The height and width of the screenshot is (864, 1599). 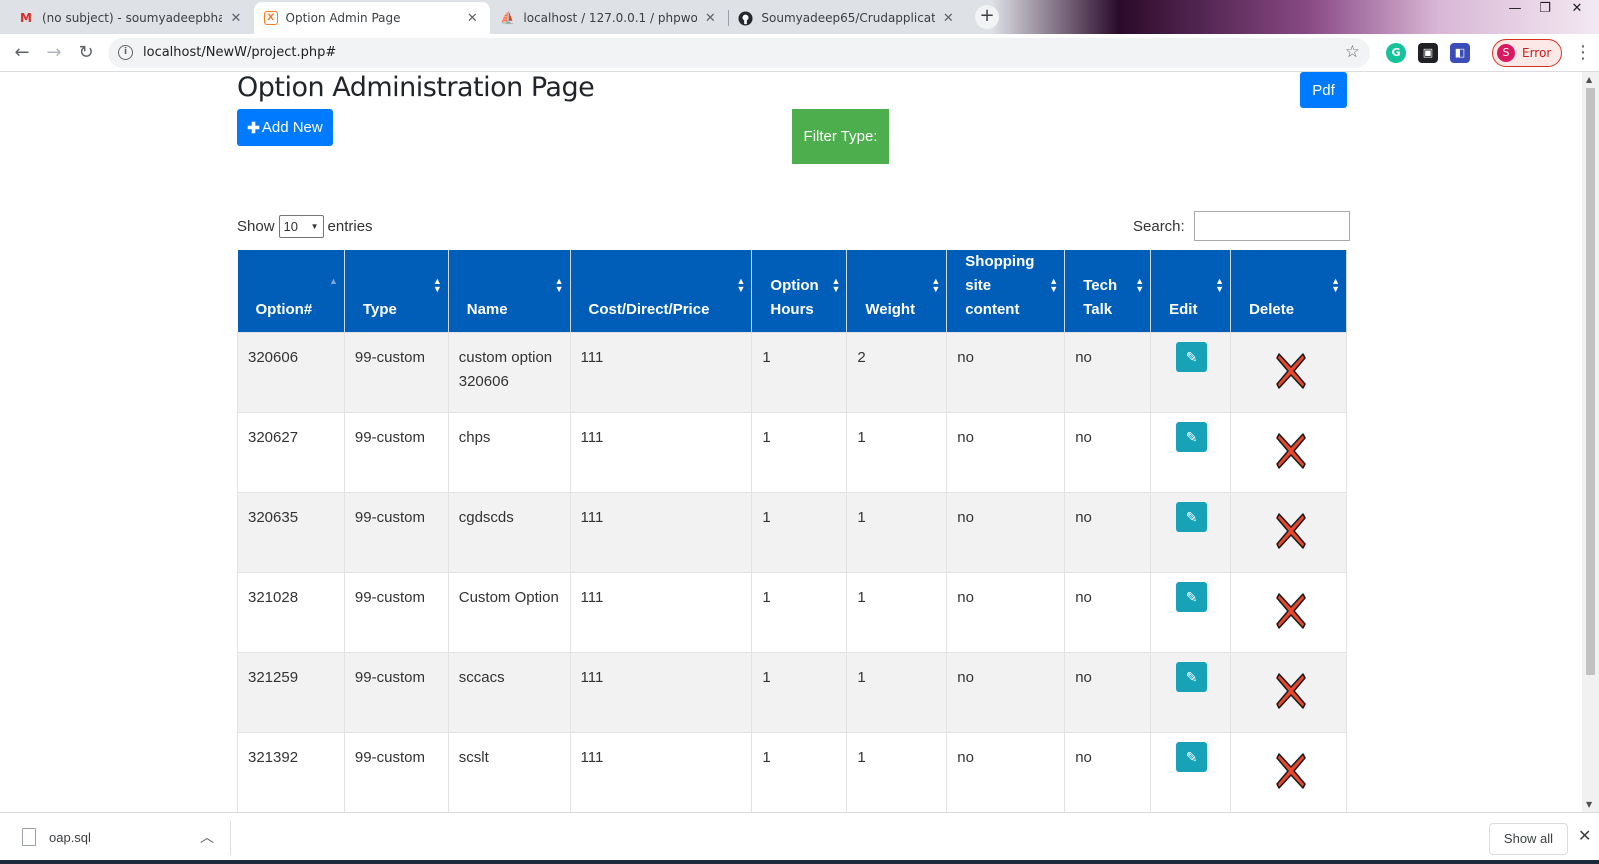 What do you see at coordinates (1590, 381) in the screenshot?
I see `scrollbar-thumb` at bounding box center [1590, 381].